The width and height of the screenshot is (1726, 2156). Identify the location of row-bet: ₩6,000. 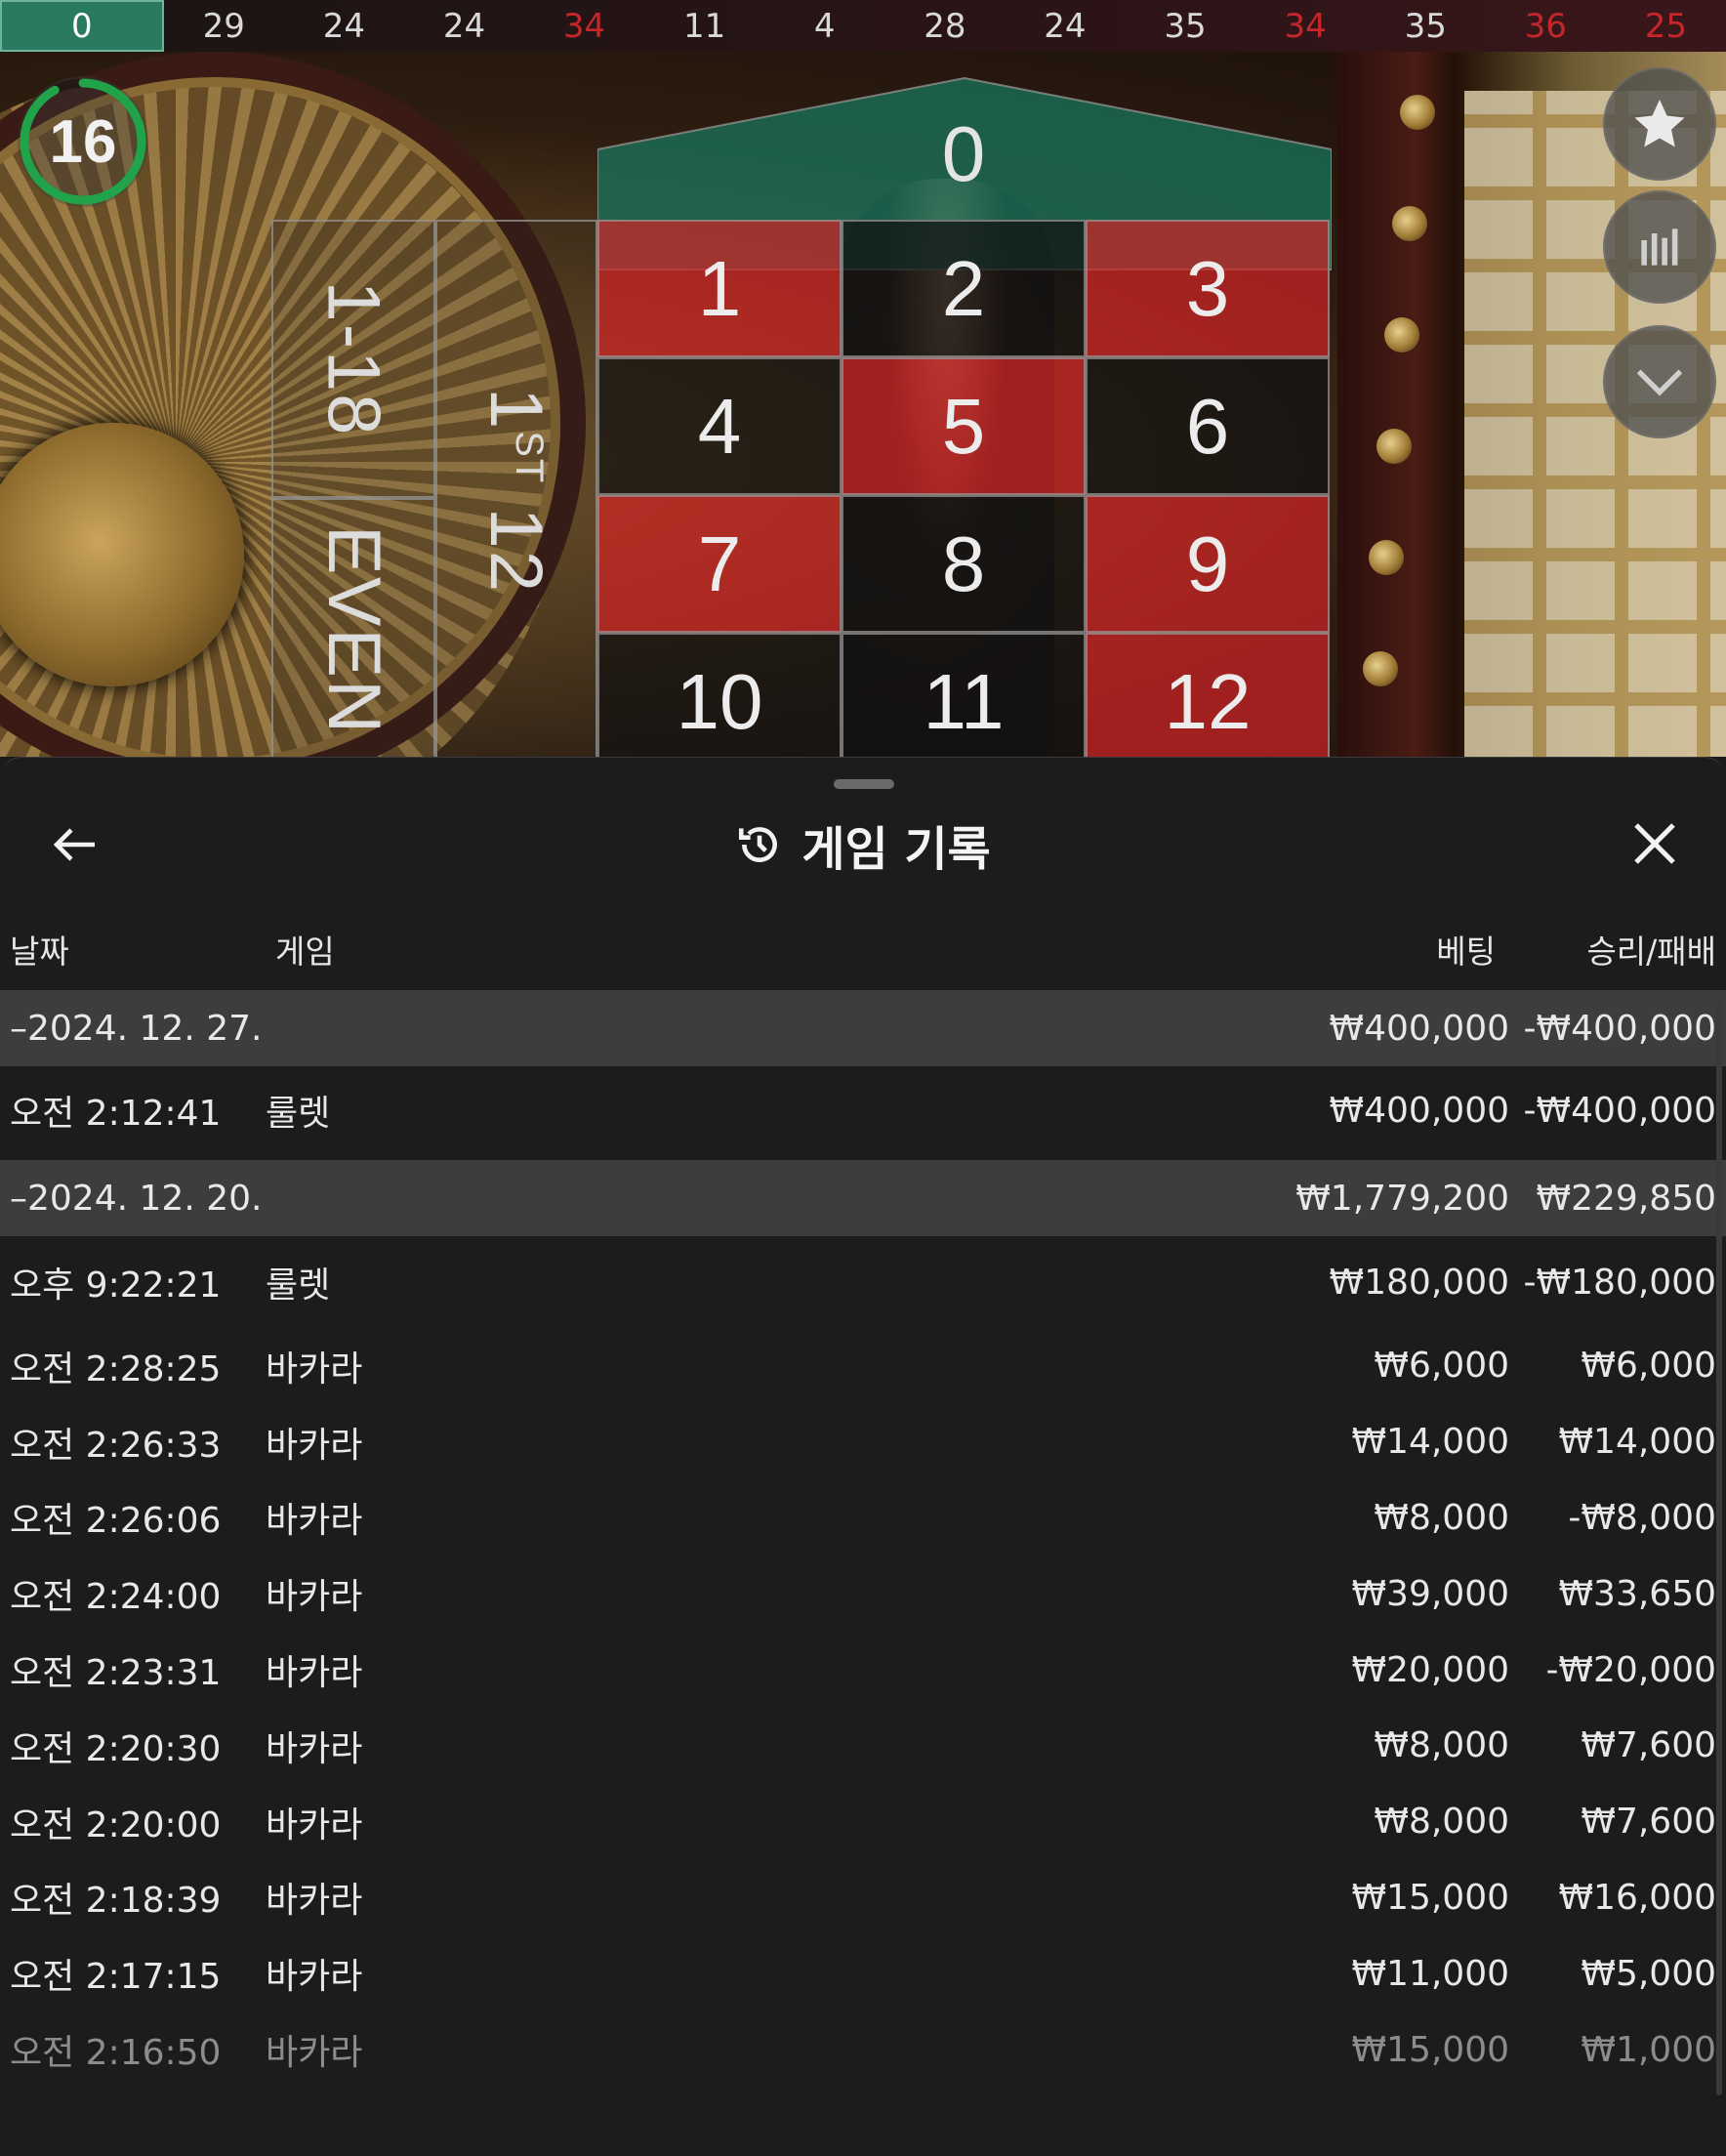
(1442, 1366).